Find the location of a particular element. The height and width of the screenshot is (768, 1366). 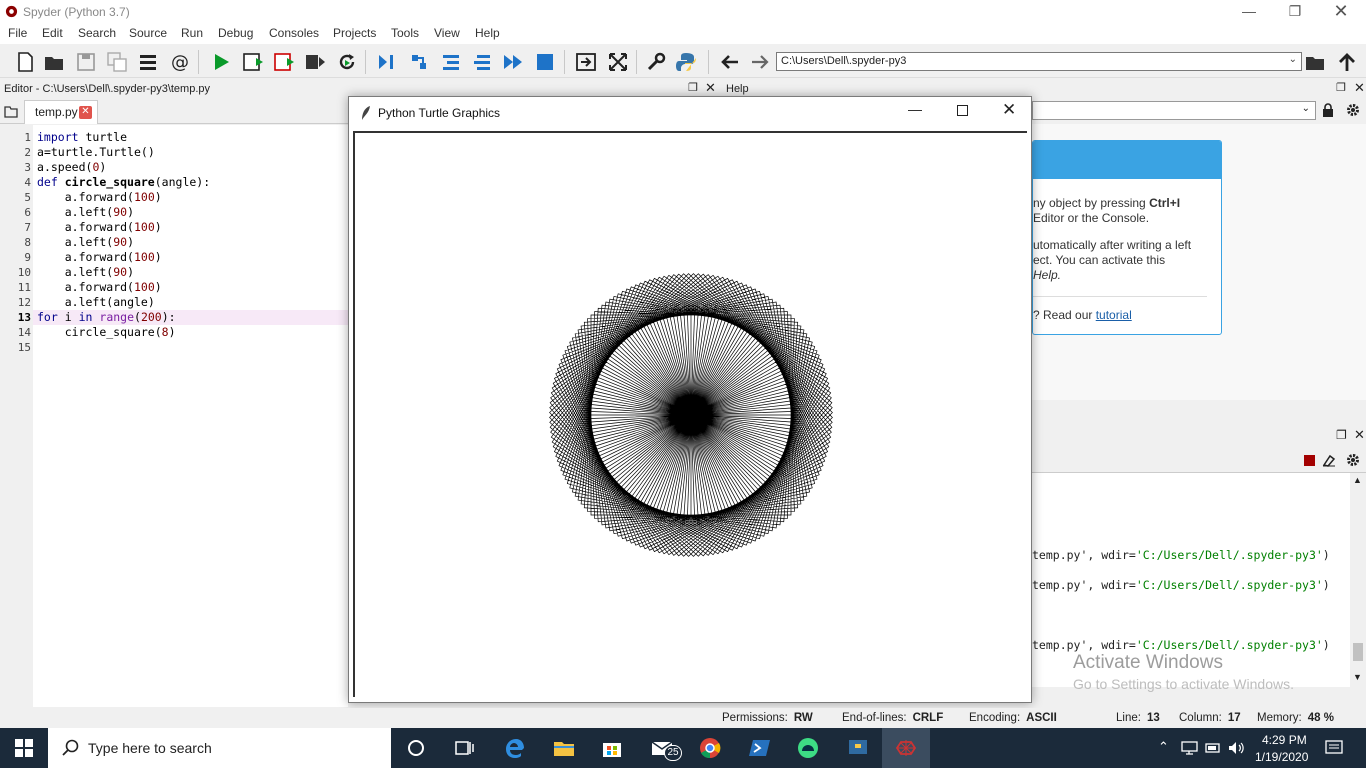

menu-edit: Edit is located at coordinates (52, 33).